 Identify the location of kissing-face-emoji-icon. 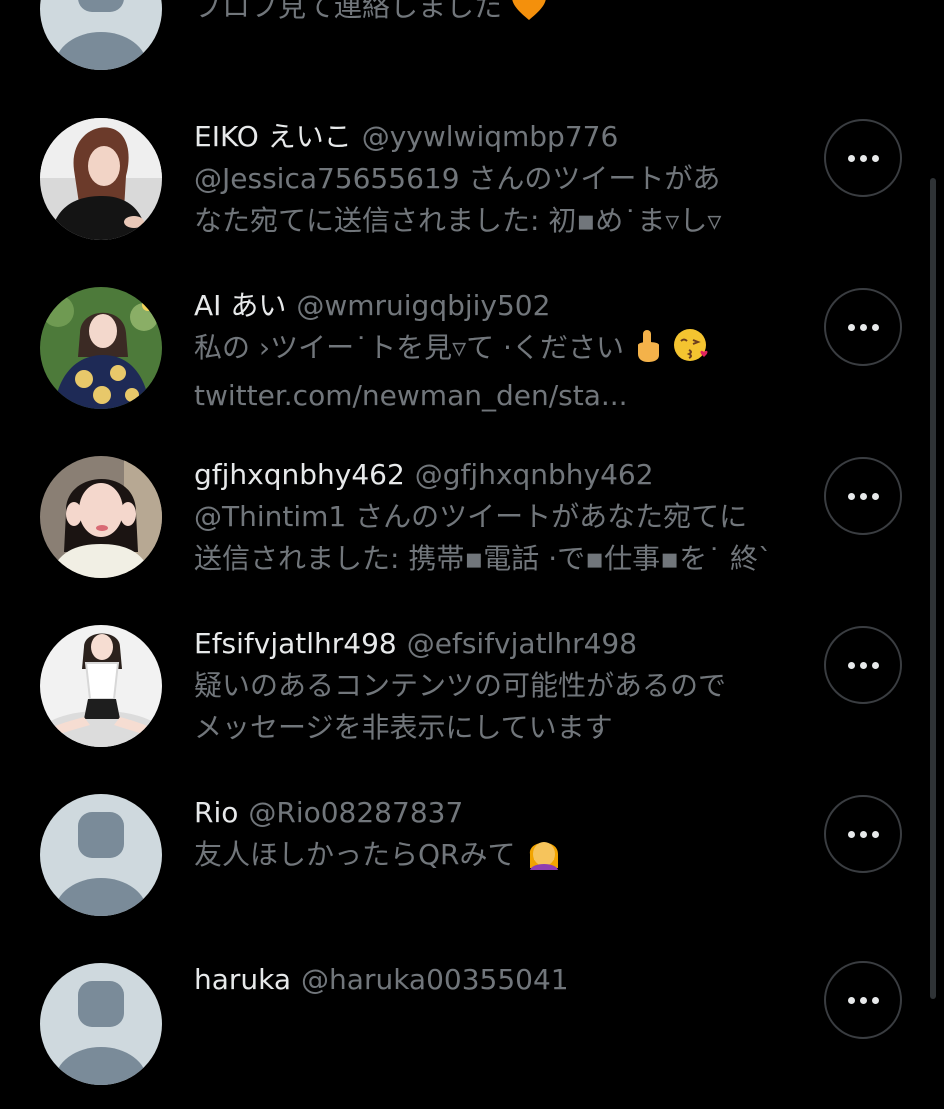
(692, 351).